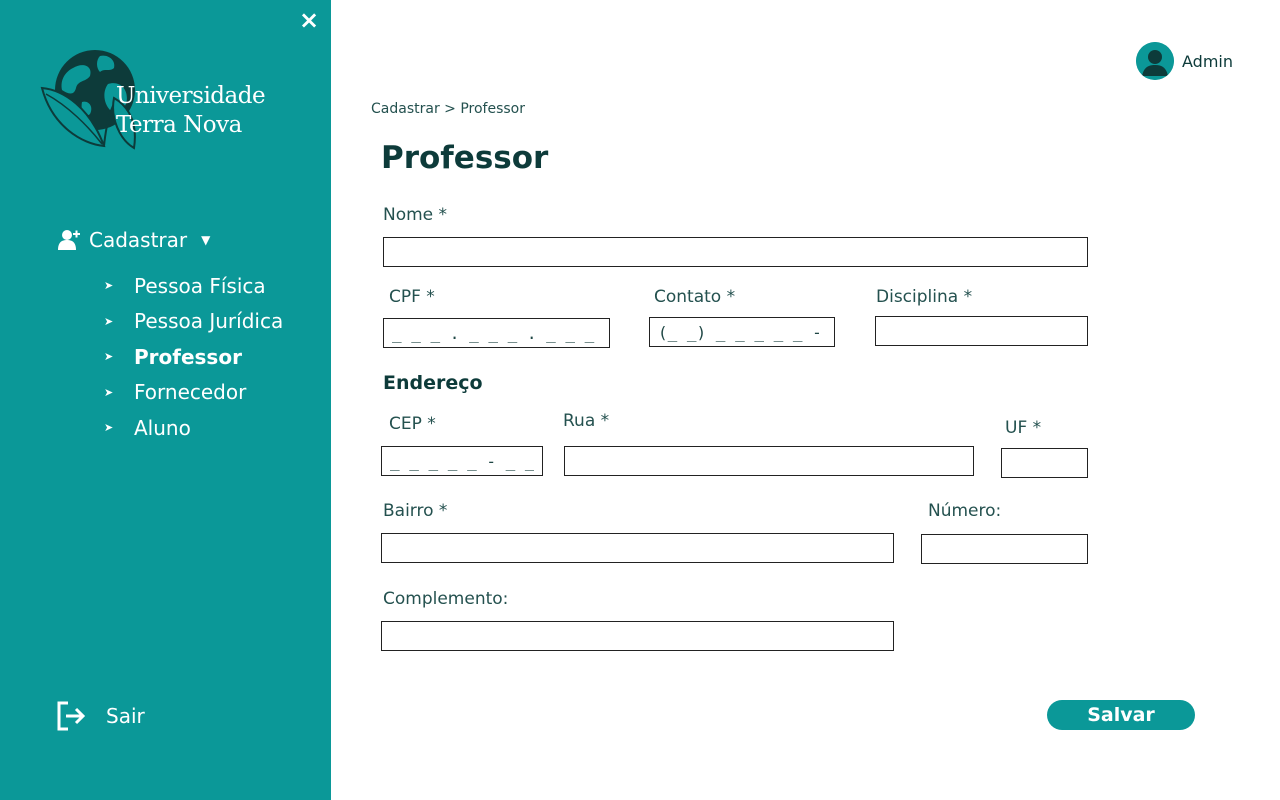 The image size is (1280, 800). I want to click on complemento-field, so click(637, 636).